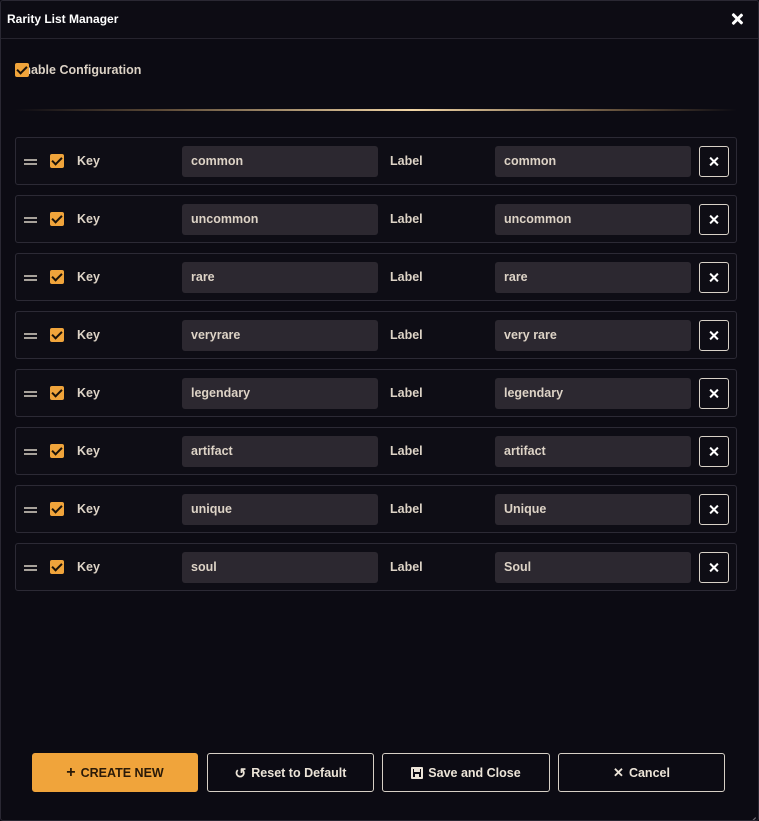 The image size is (759, 821). Describe the element at coordinates (299, 772) in the screenshot. I see `reset-to-default-label: Reset to Default` at that location.